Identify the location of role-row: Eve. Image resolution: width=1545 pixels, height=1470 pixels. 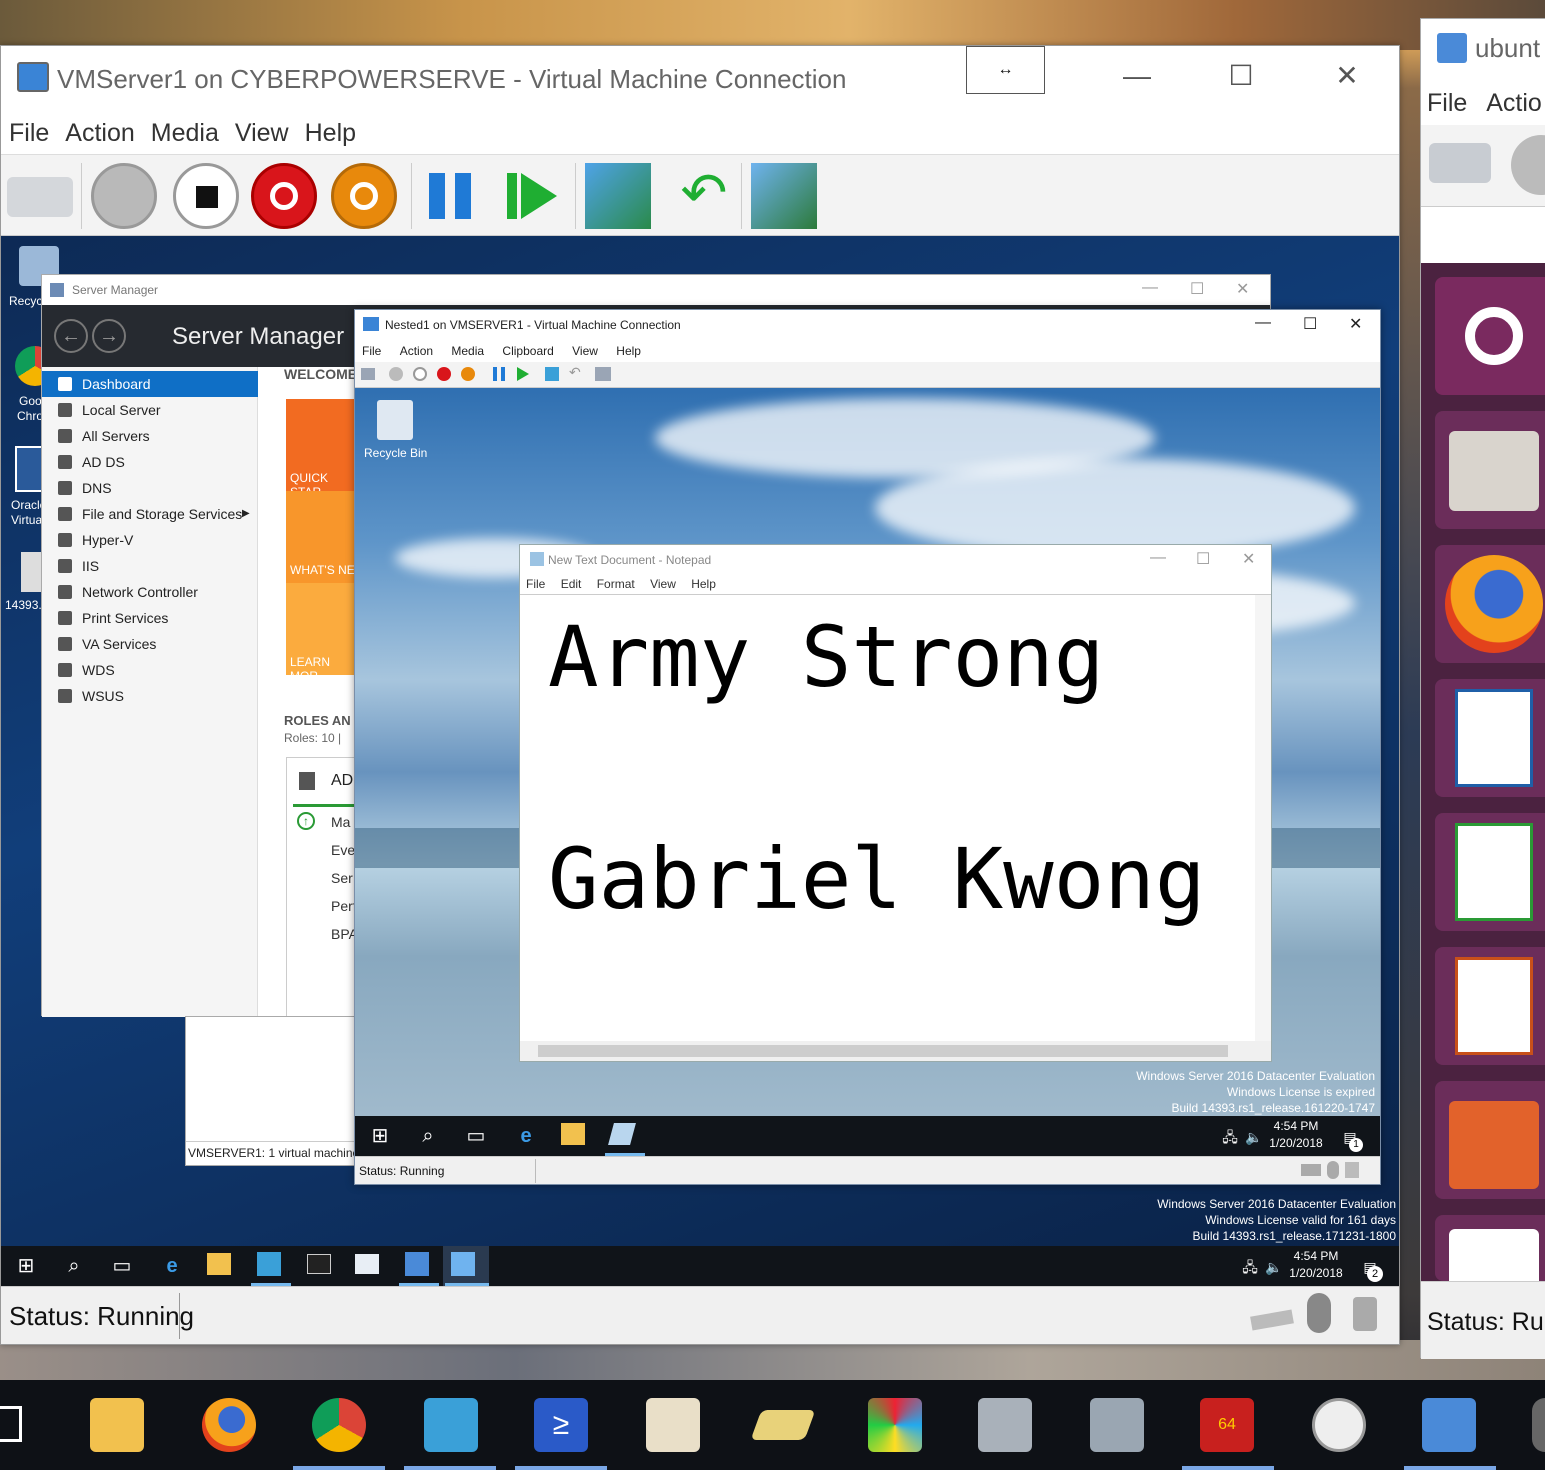
(343, 850).